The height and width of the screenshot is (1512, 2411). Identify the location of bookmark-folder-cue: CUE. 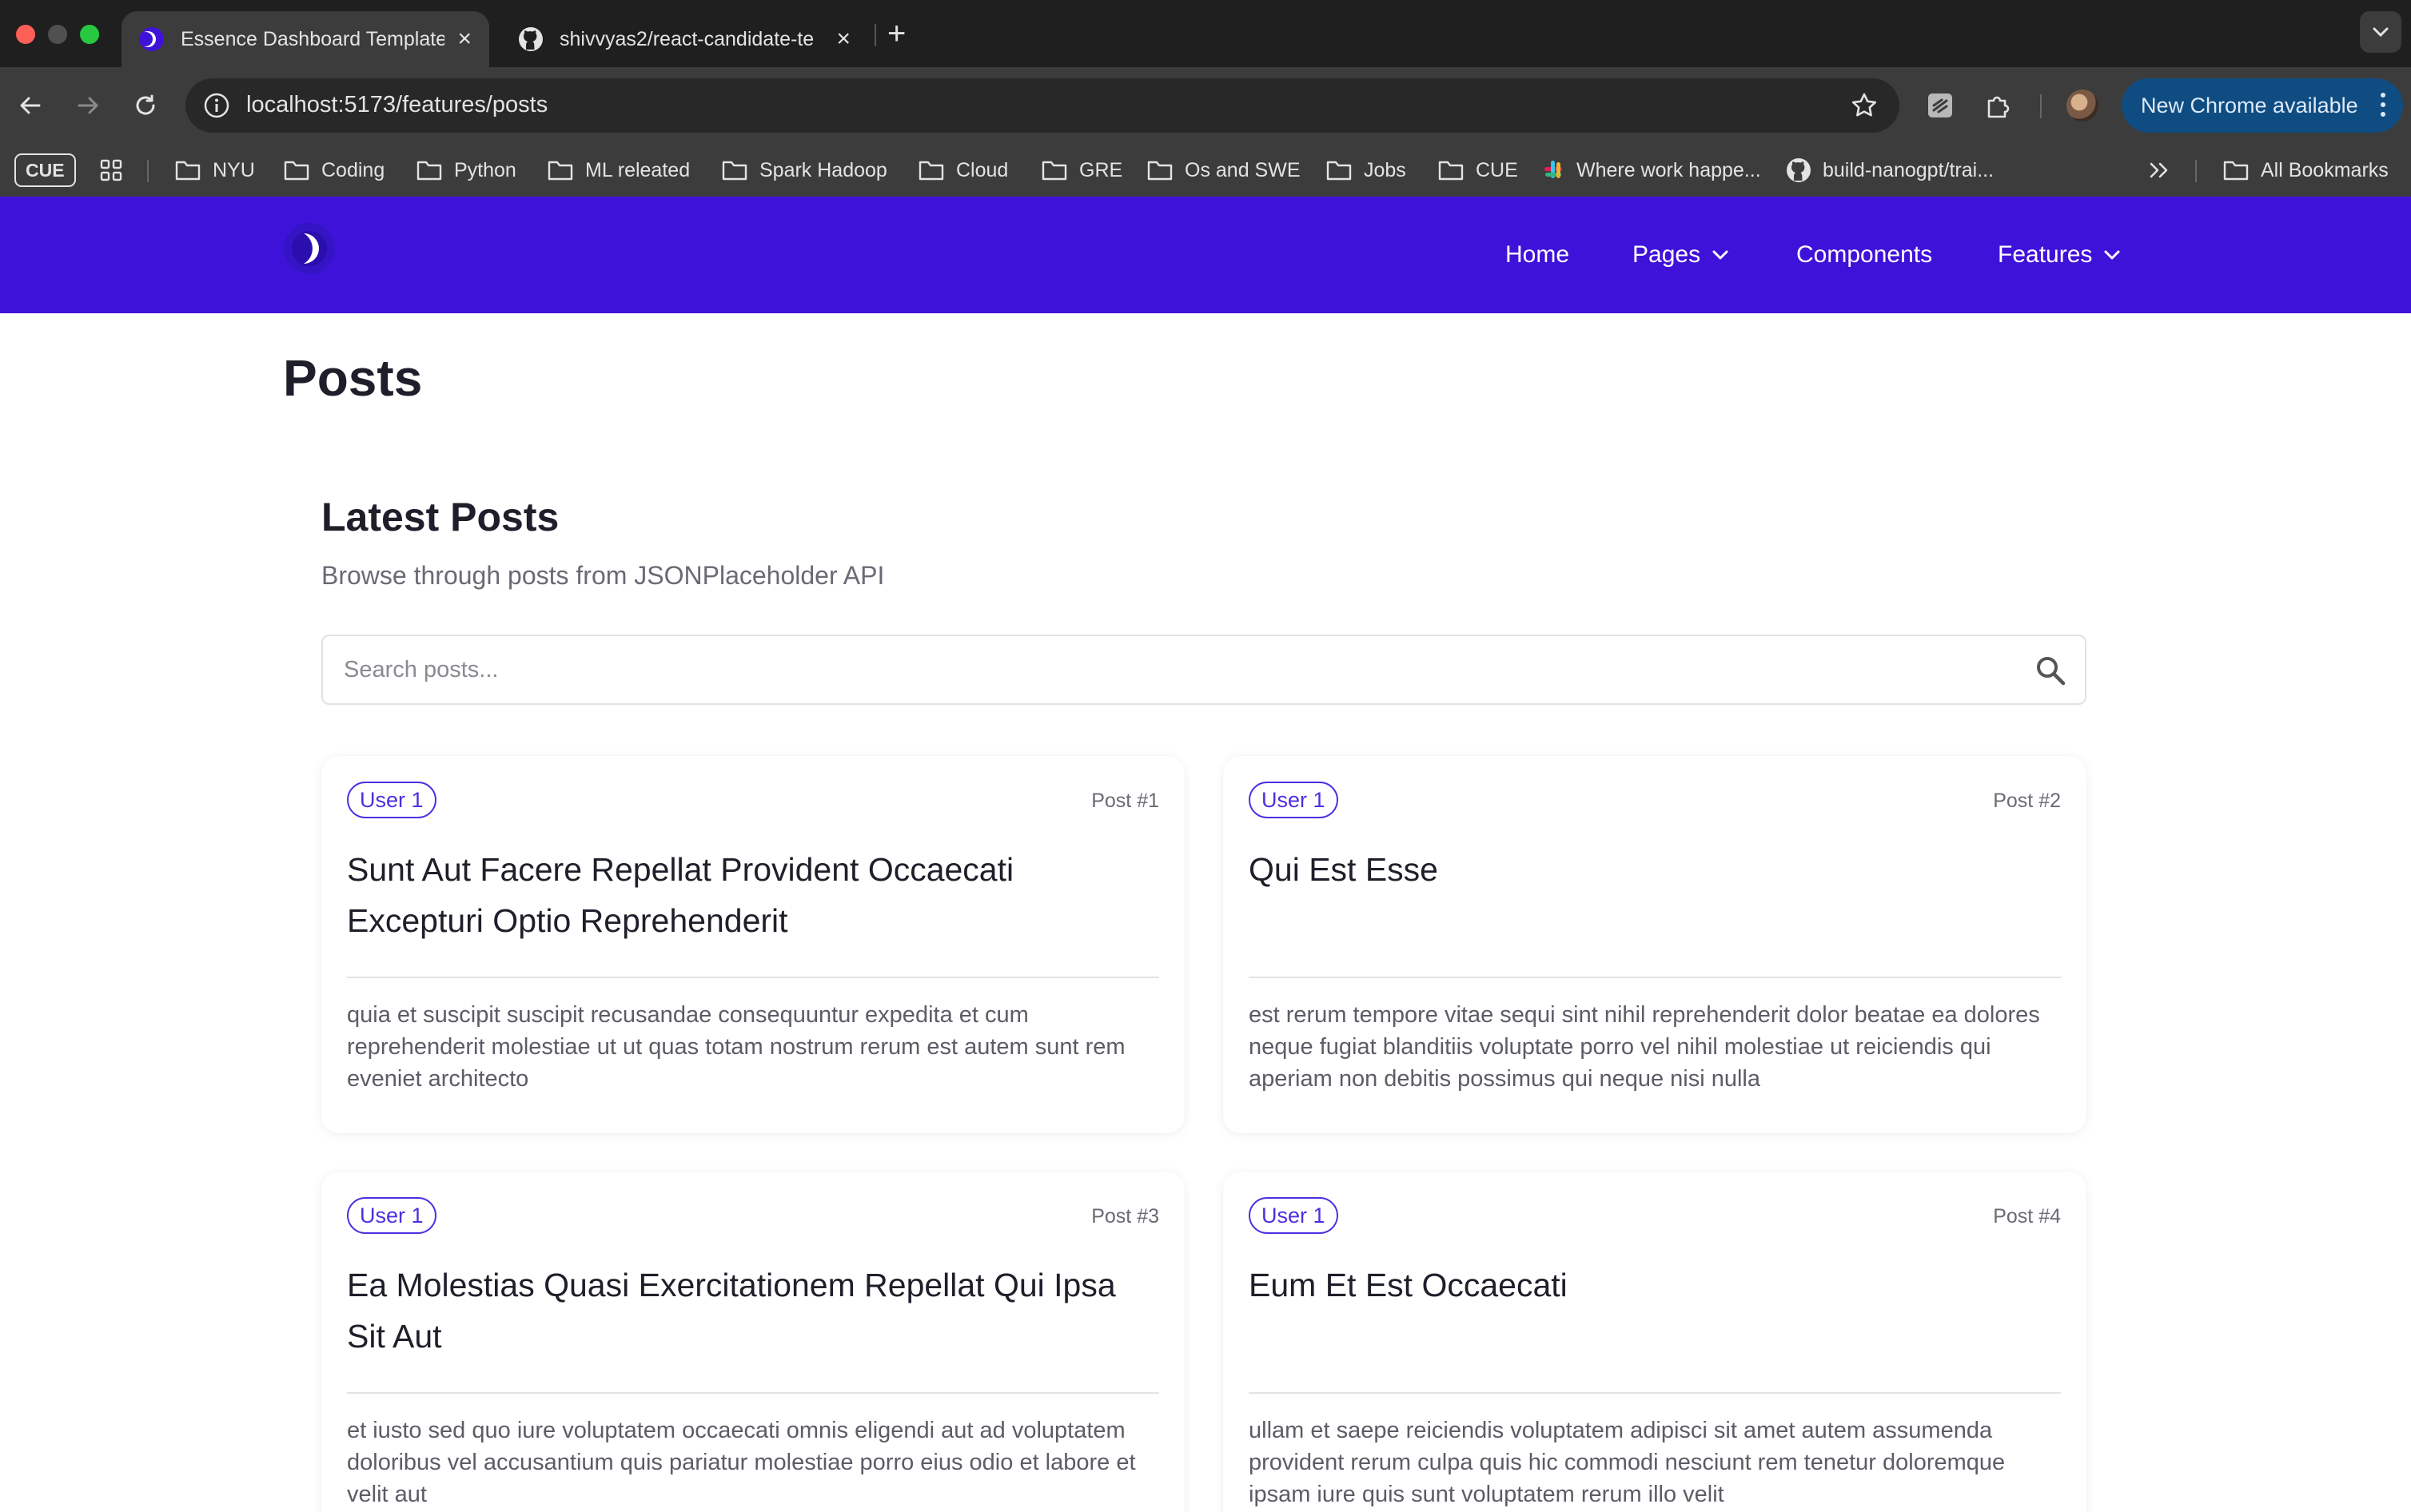
(1478, 170).